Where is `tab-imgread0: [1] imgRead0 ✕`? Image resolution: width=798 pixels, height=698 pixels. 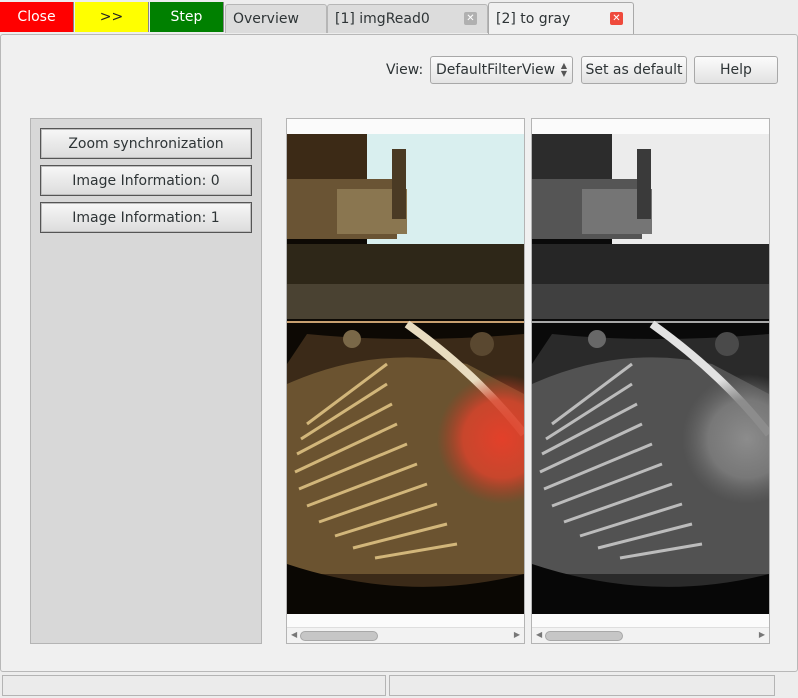
tab-imgread0: [1] imgRead0 ✕ is located at coordinates (407, 18).